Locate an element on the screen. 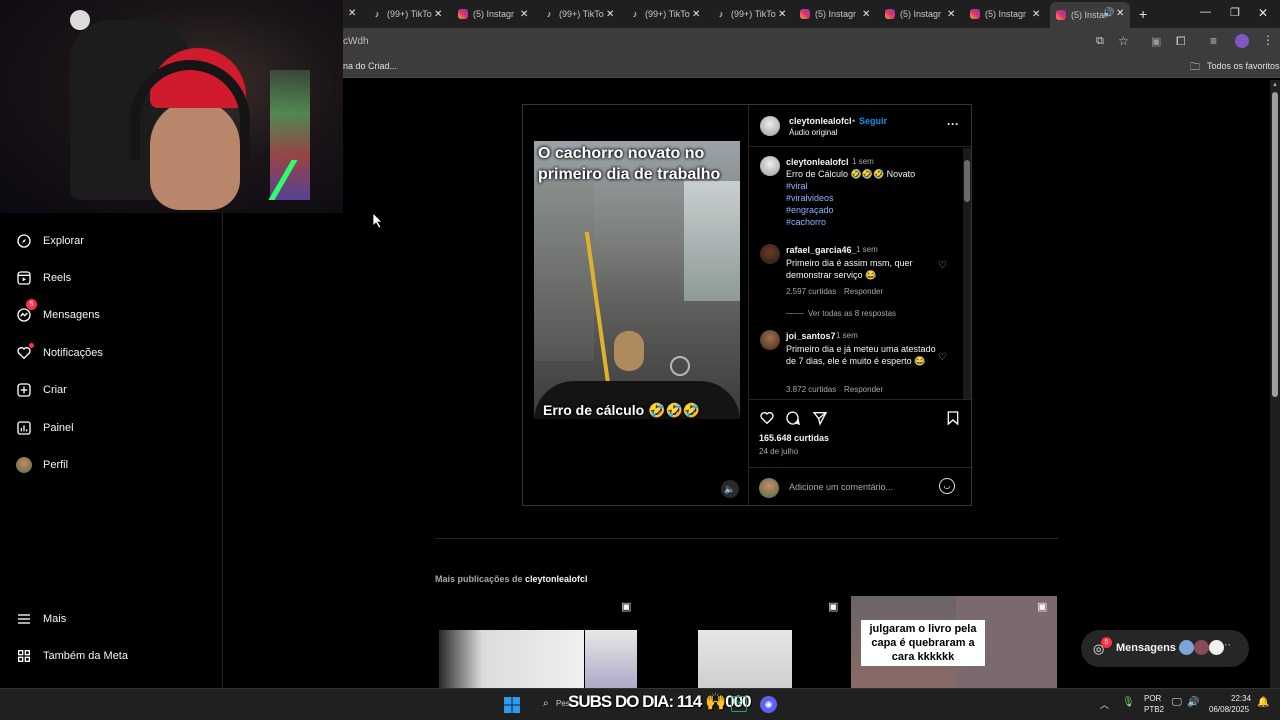 This screenshot has height=720, width=1280. hashtag-link: #viral is located at coordinates (797, 186).